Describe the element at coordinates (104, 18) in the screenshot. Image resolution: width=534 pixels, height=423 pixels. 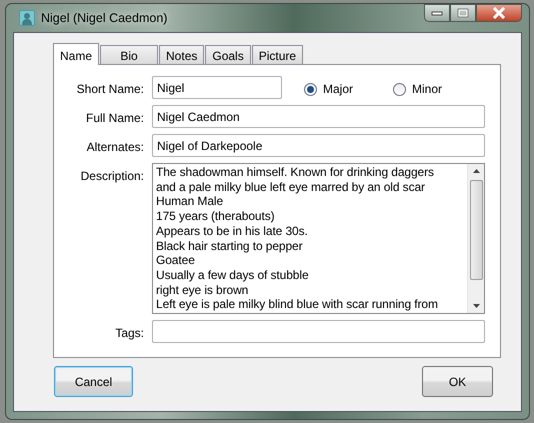
I see `window-title: Nigel (Nigel Caedmon)` at that location.